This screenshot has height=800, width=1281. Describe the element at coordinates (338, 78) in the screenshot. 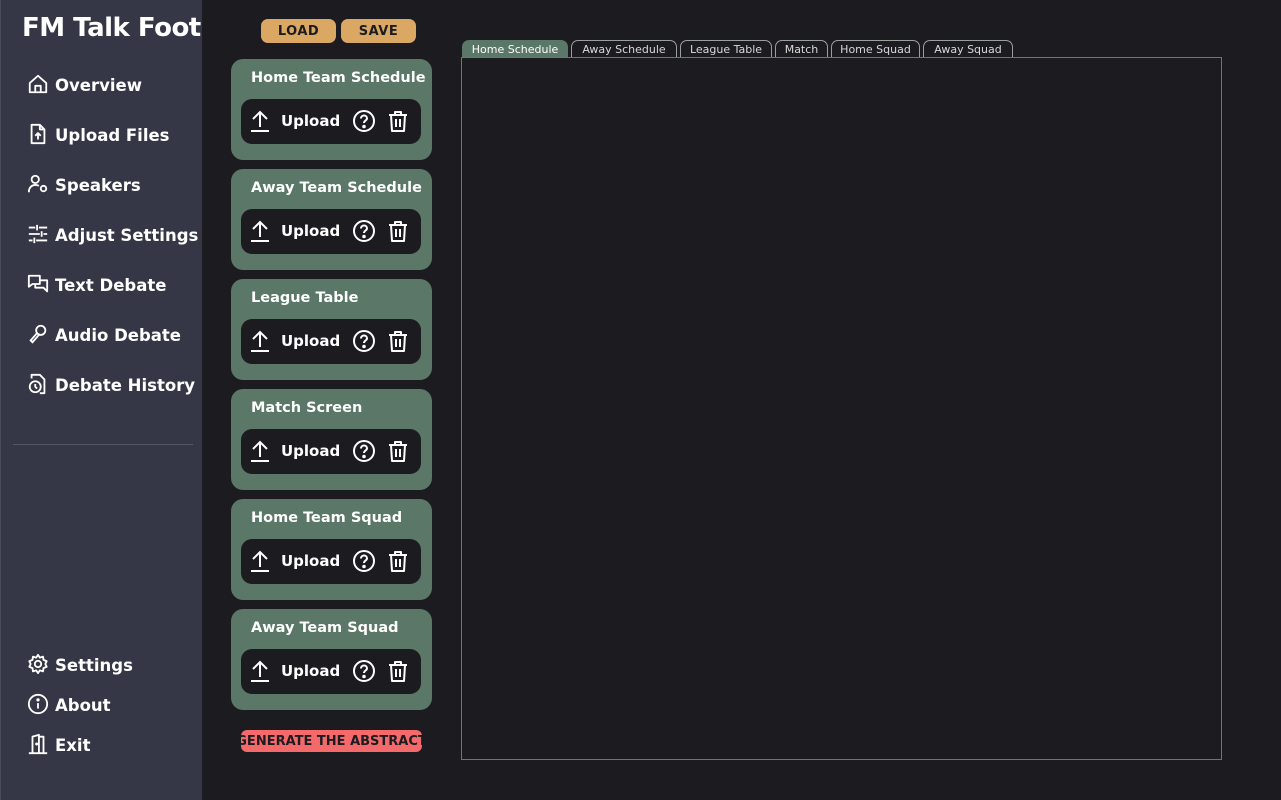

I see `card-title: Home Team Schedule` at that location.